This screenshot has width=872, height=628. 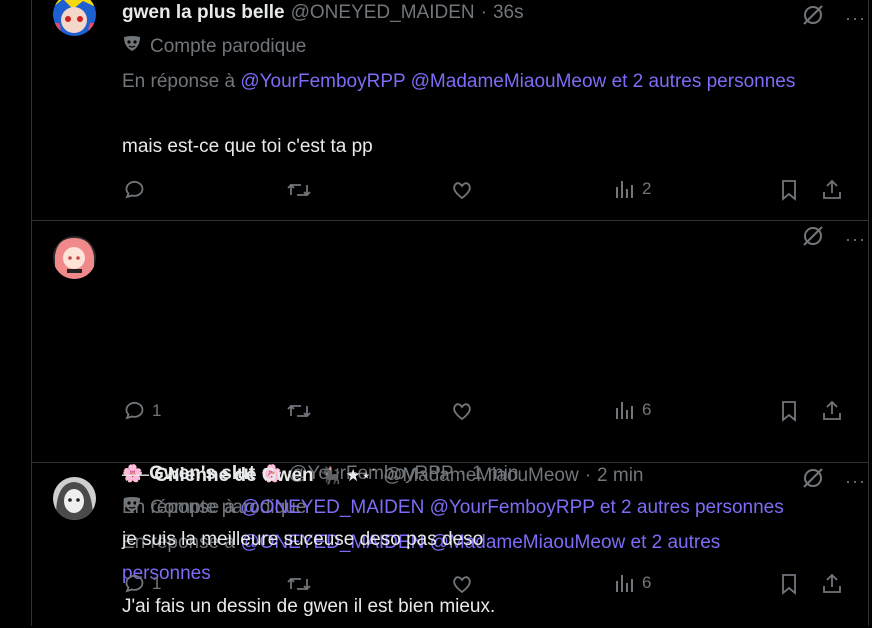 I want to click on display-name: ── Chienne de Gwen, so click(x=218, y=476).